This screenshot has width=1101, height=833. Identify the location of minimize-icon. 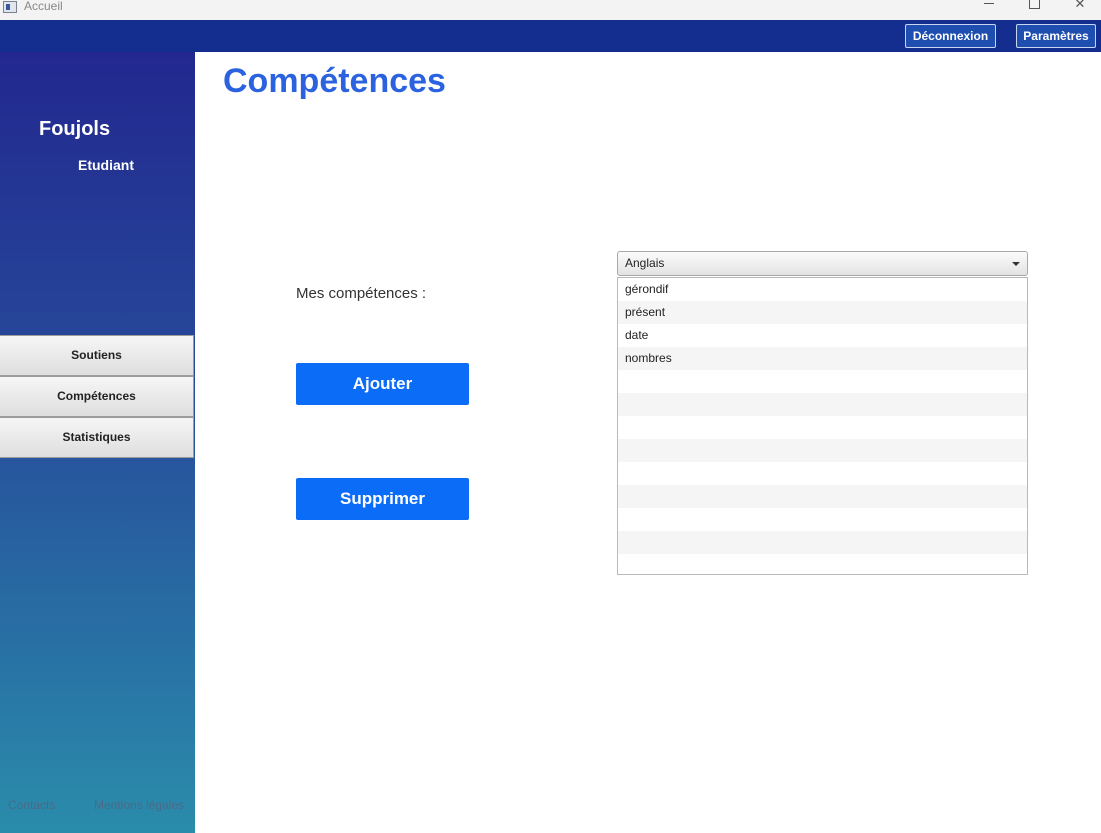
(989, 6).